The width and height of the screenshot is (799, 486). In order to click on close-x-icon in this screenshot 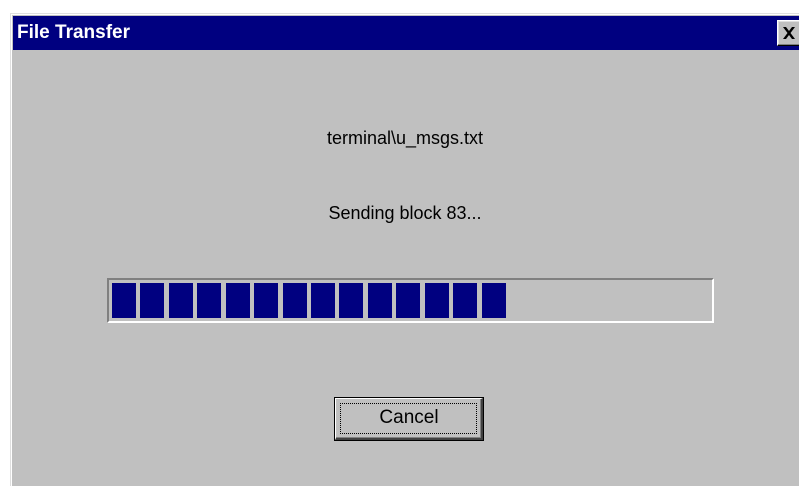, I will do `click(789, 33)`.